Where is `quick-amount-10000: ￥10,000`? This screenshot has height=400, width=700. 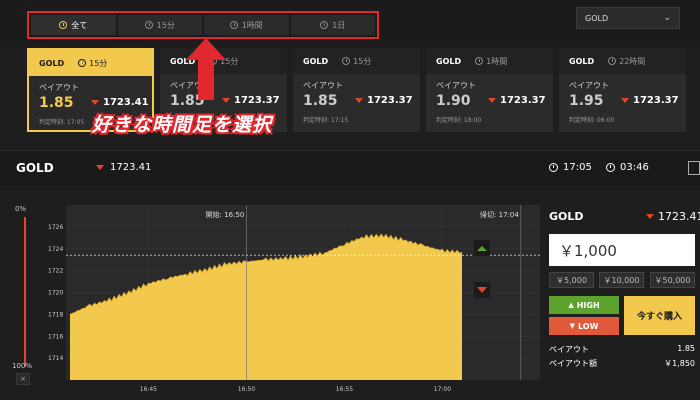 quick-amount-10000: ￥10,000 is located at coordinates (621, 280).